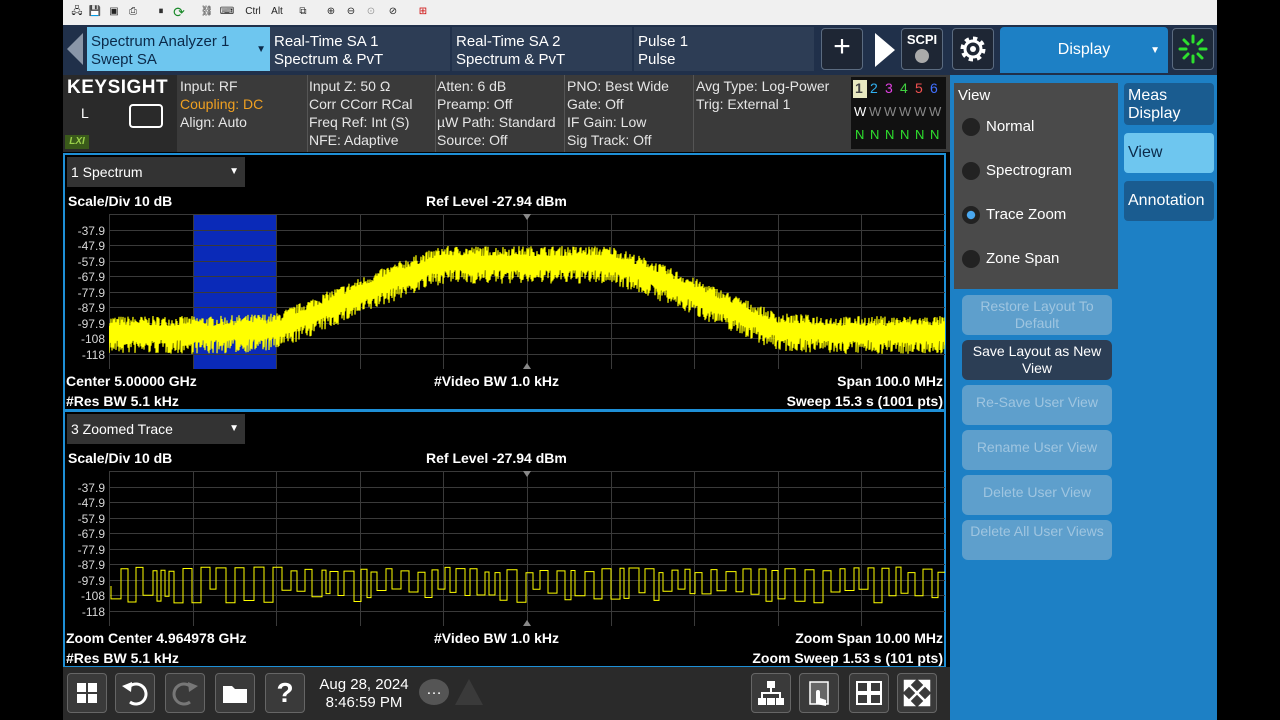 Image resolution: width=1280 pixels, height=720 pixels. I want to click on input-setting: Input: RF, so click(209, 86).